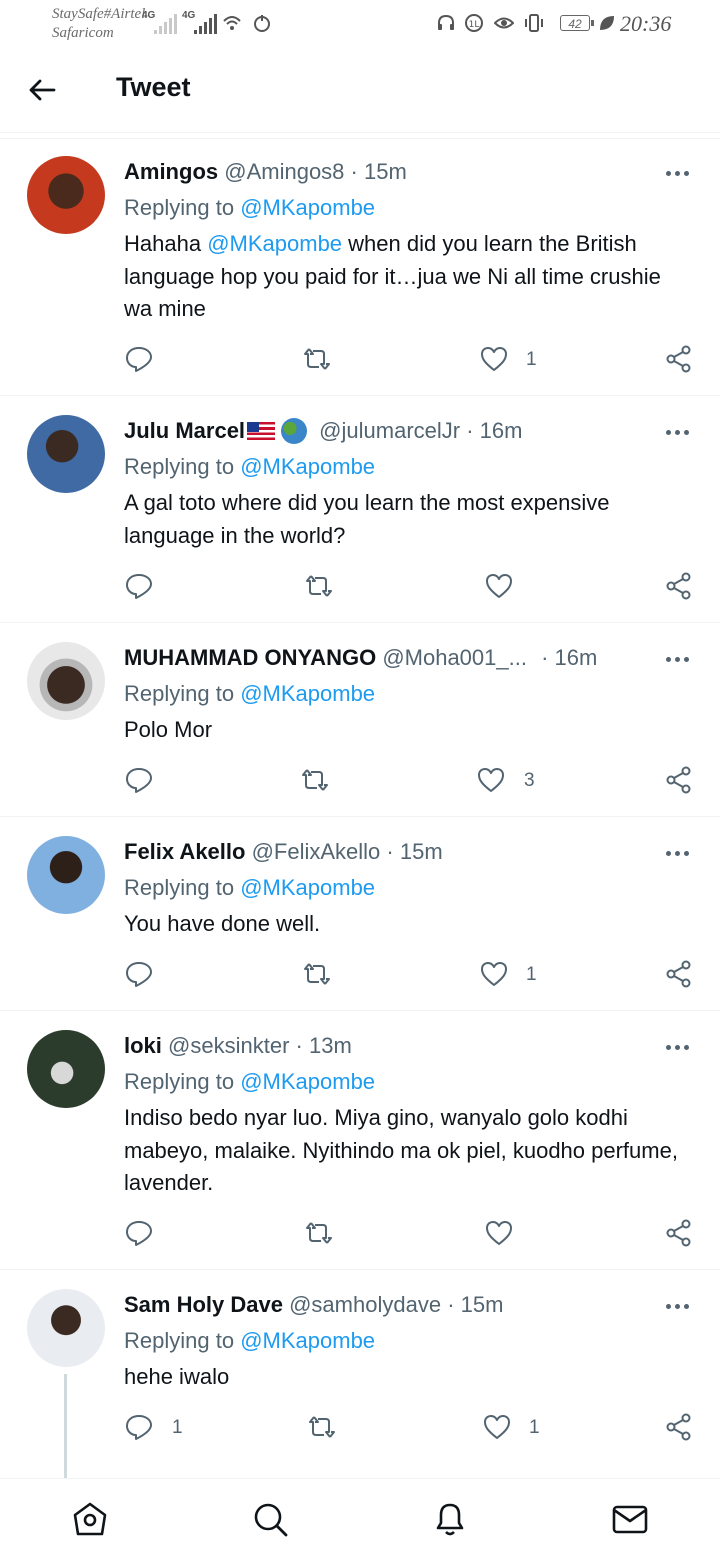  I want to click on timestamp: 13m, so click(330, 1045).